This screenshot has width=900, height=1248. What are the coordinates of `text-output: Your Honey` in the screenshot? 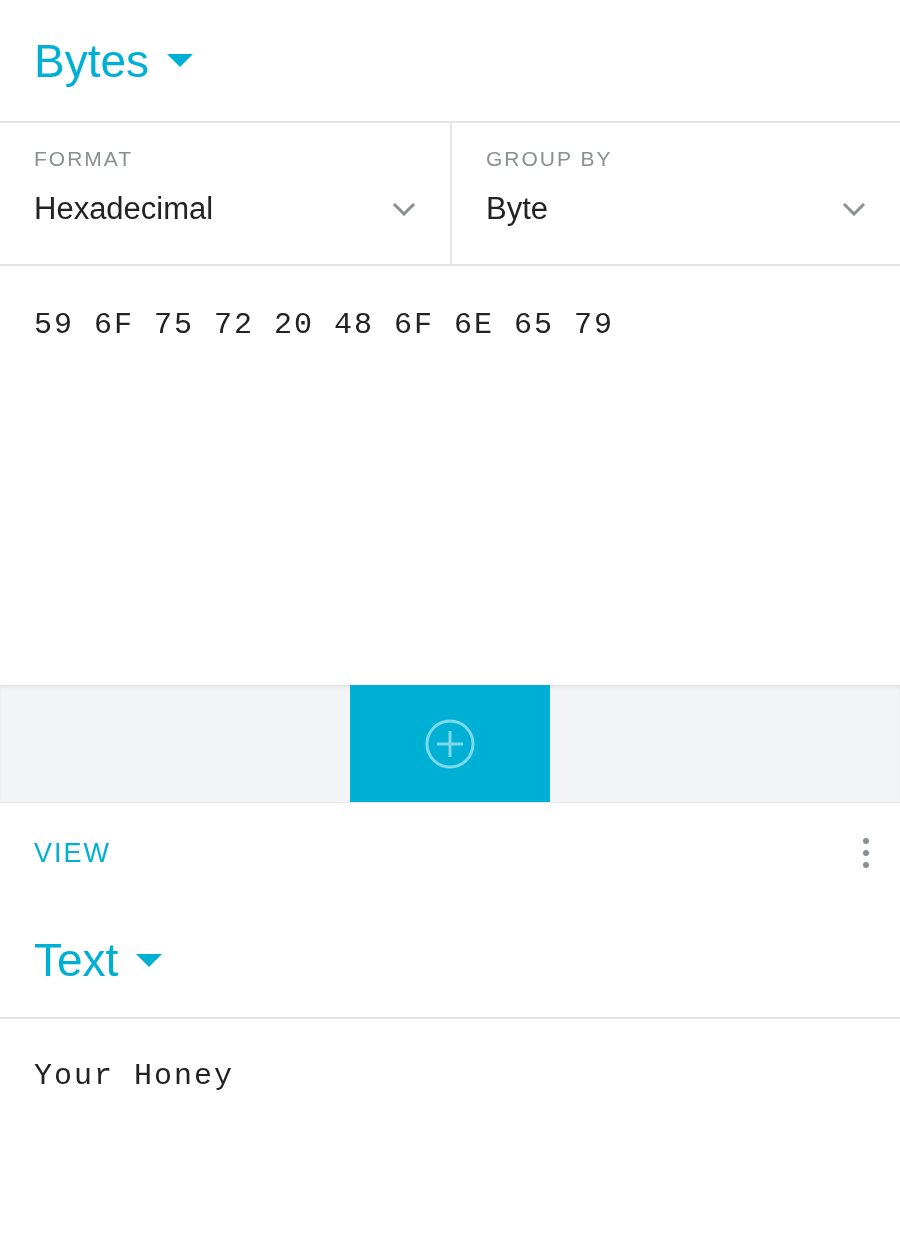 It's located at (134, 1076).